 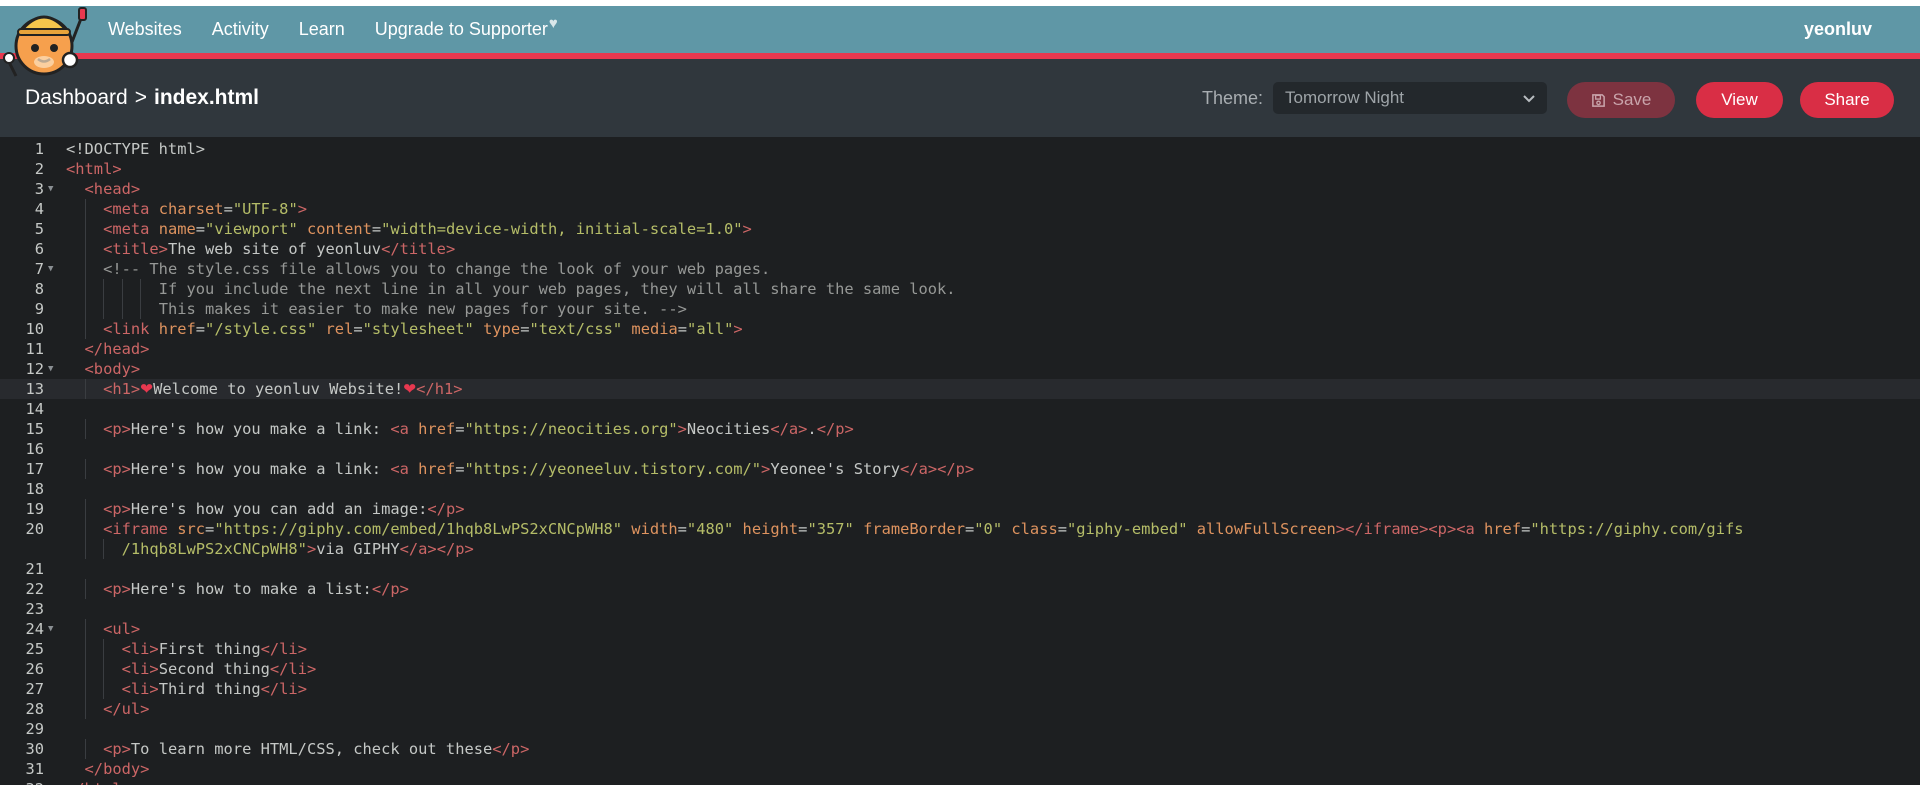 I want to click on line-number: 17, so click(x=22, y=469).